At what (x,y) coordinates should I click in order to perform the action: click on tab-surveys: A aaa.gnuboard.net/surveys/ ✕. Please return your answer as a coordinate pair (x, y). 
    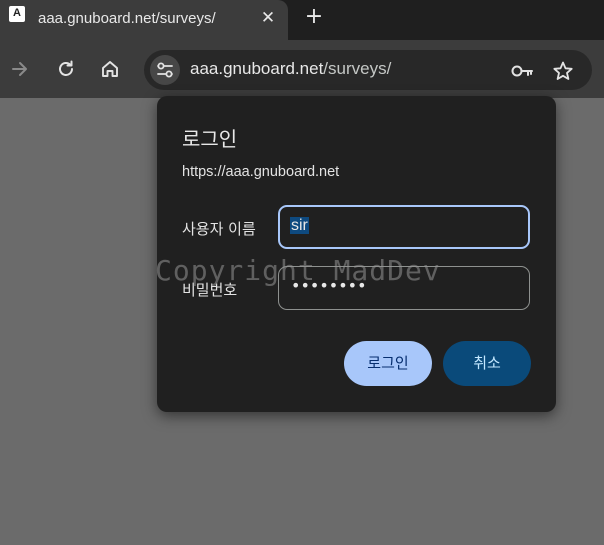
    Looking at the image, I should click on (144, 20).